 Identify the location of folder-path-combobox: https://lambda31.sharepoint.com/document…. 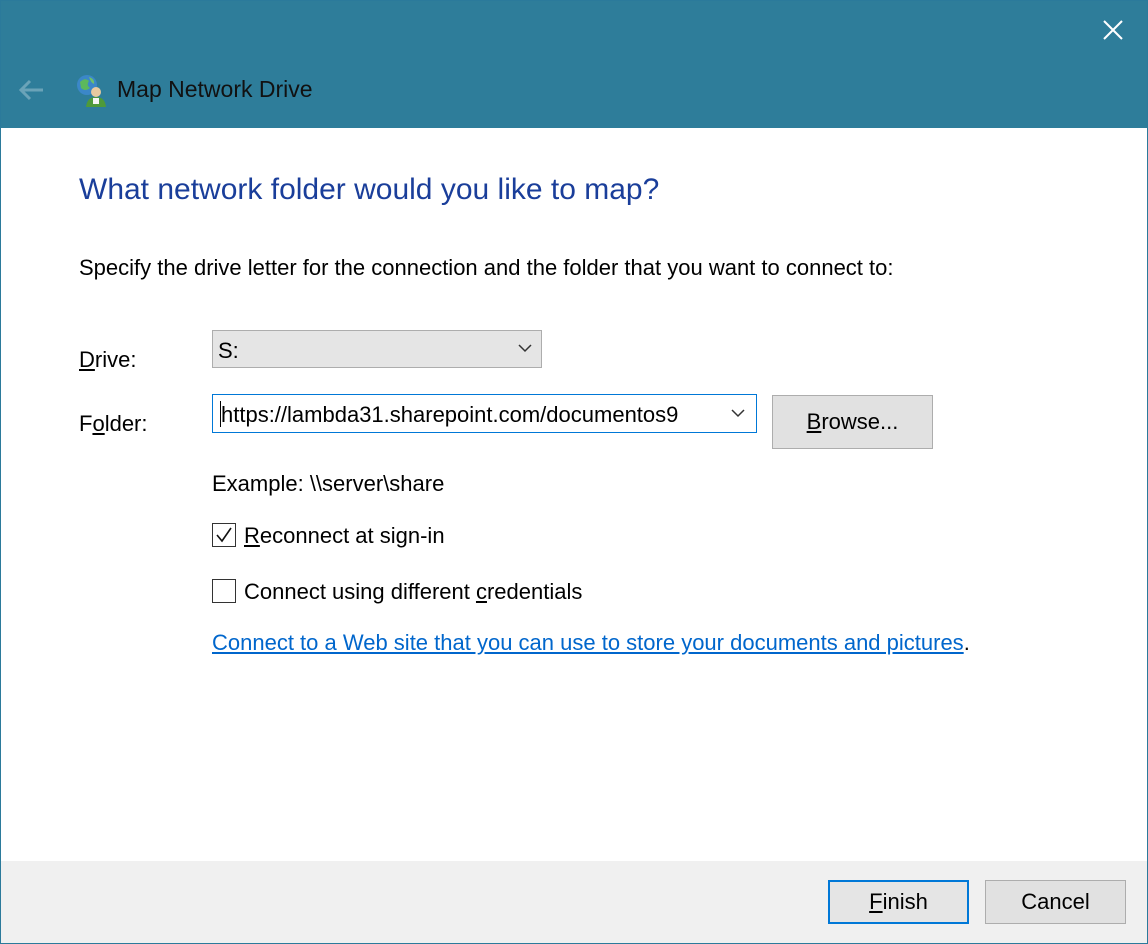
(484, 413).